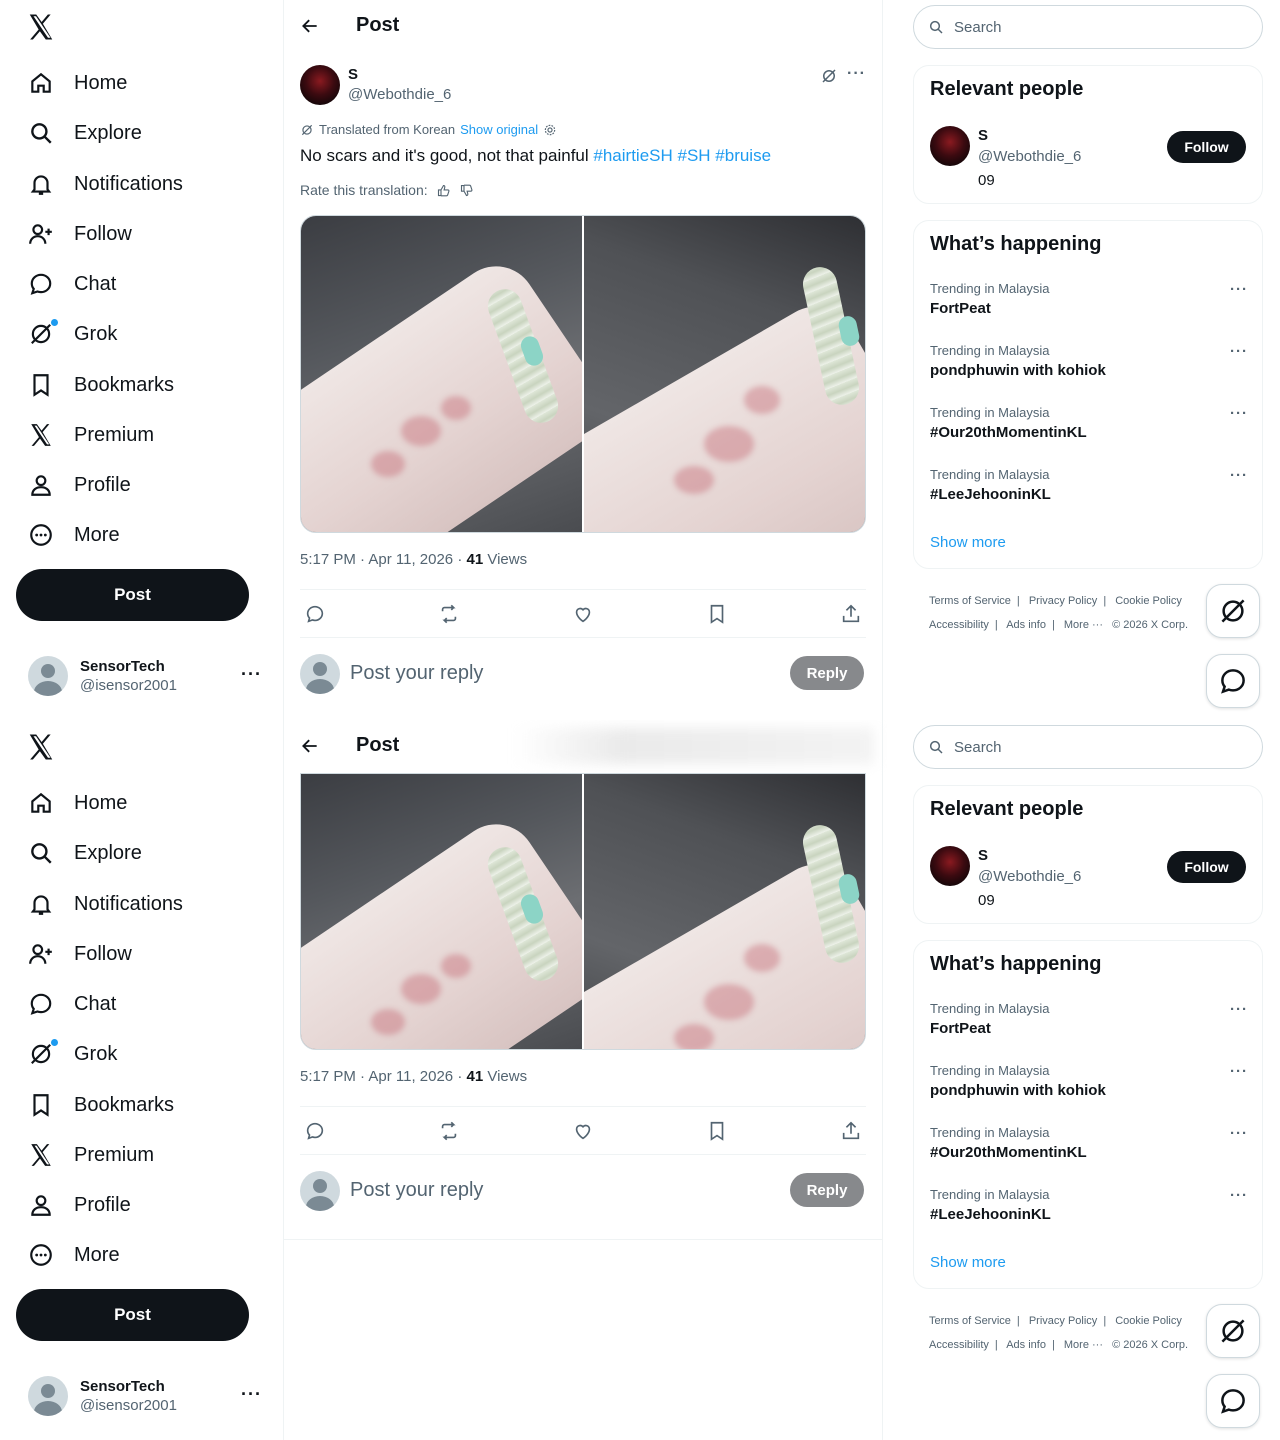 The height and width of the screenshot is (1440, 1280). I want to click on grok-icon, so click(829, 76).